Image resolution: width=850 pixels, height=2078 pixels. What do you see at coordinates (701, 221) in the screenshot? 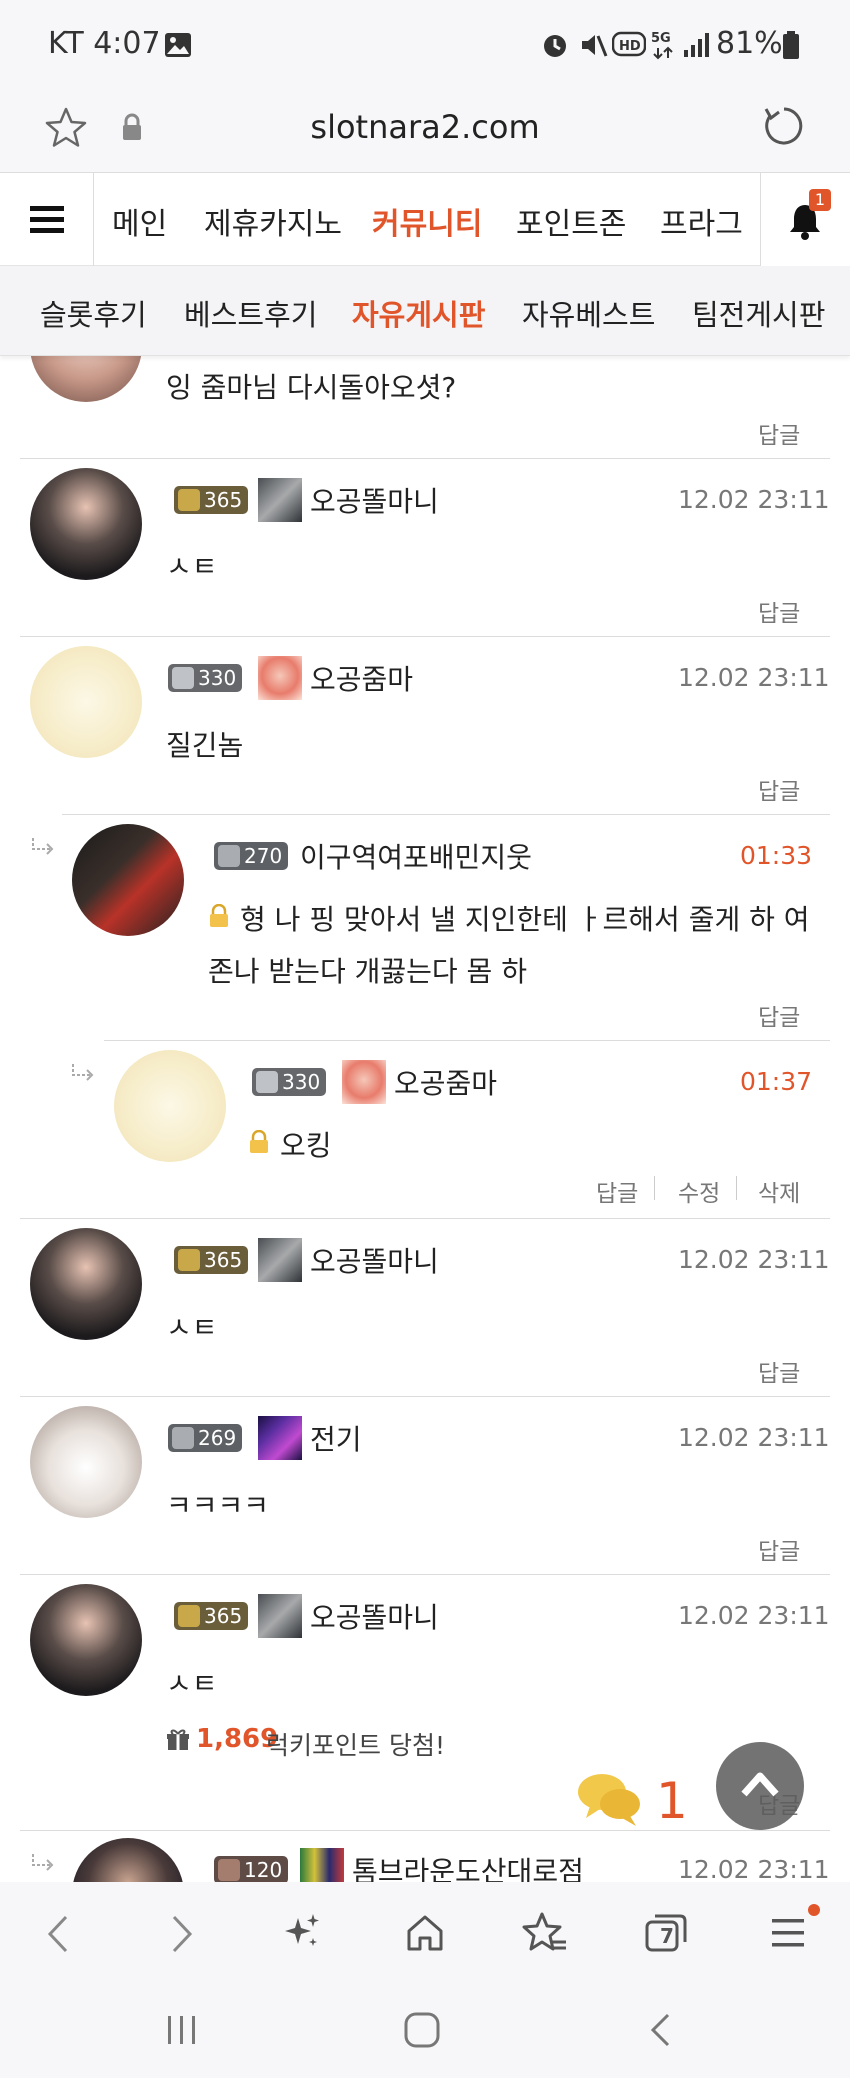
I see `nav-item-prag: 프라그` at bounding box center [701, 221].